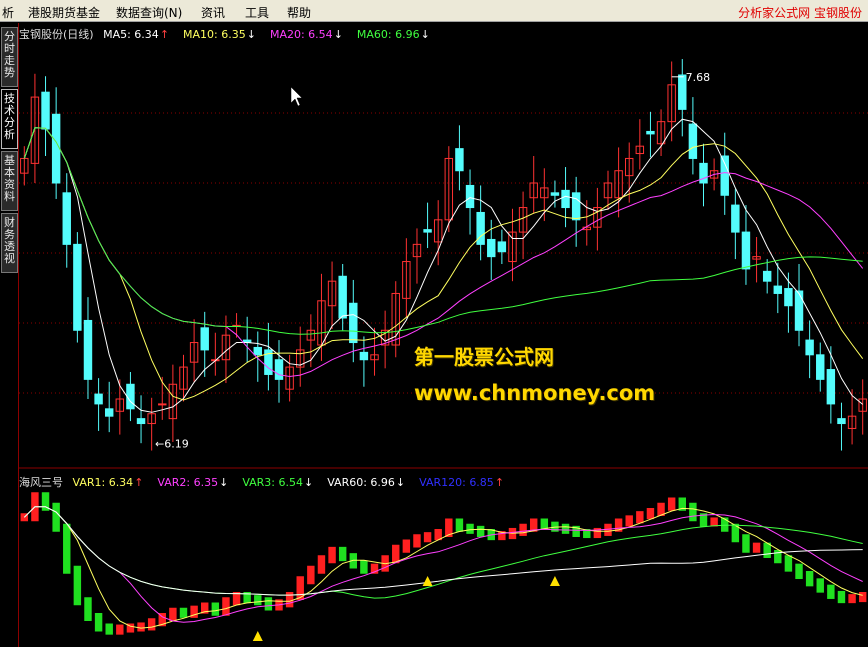  I want to click on sub-legend-item-3: VAR60: 6.96↓, so click(366, 482).